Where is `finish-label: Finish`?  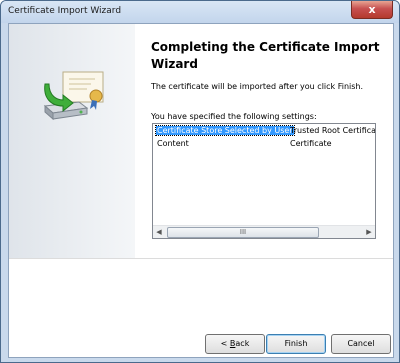 finish-label: Finish is located at coordinates (296, 343).